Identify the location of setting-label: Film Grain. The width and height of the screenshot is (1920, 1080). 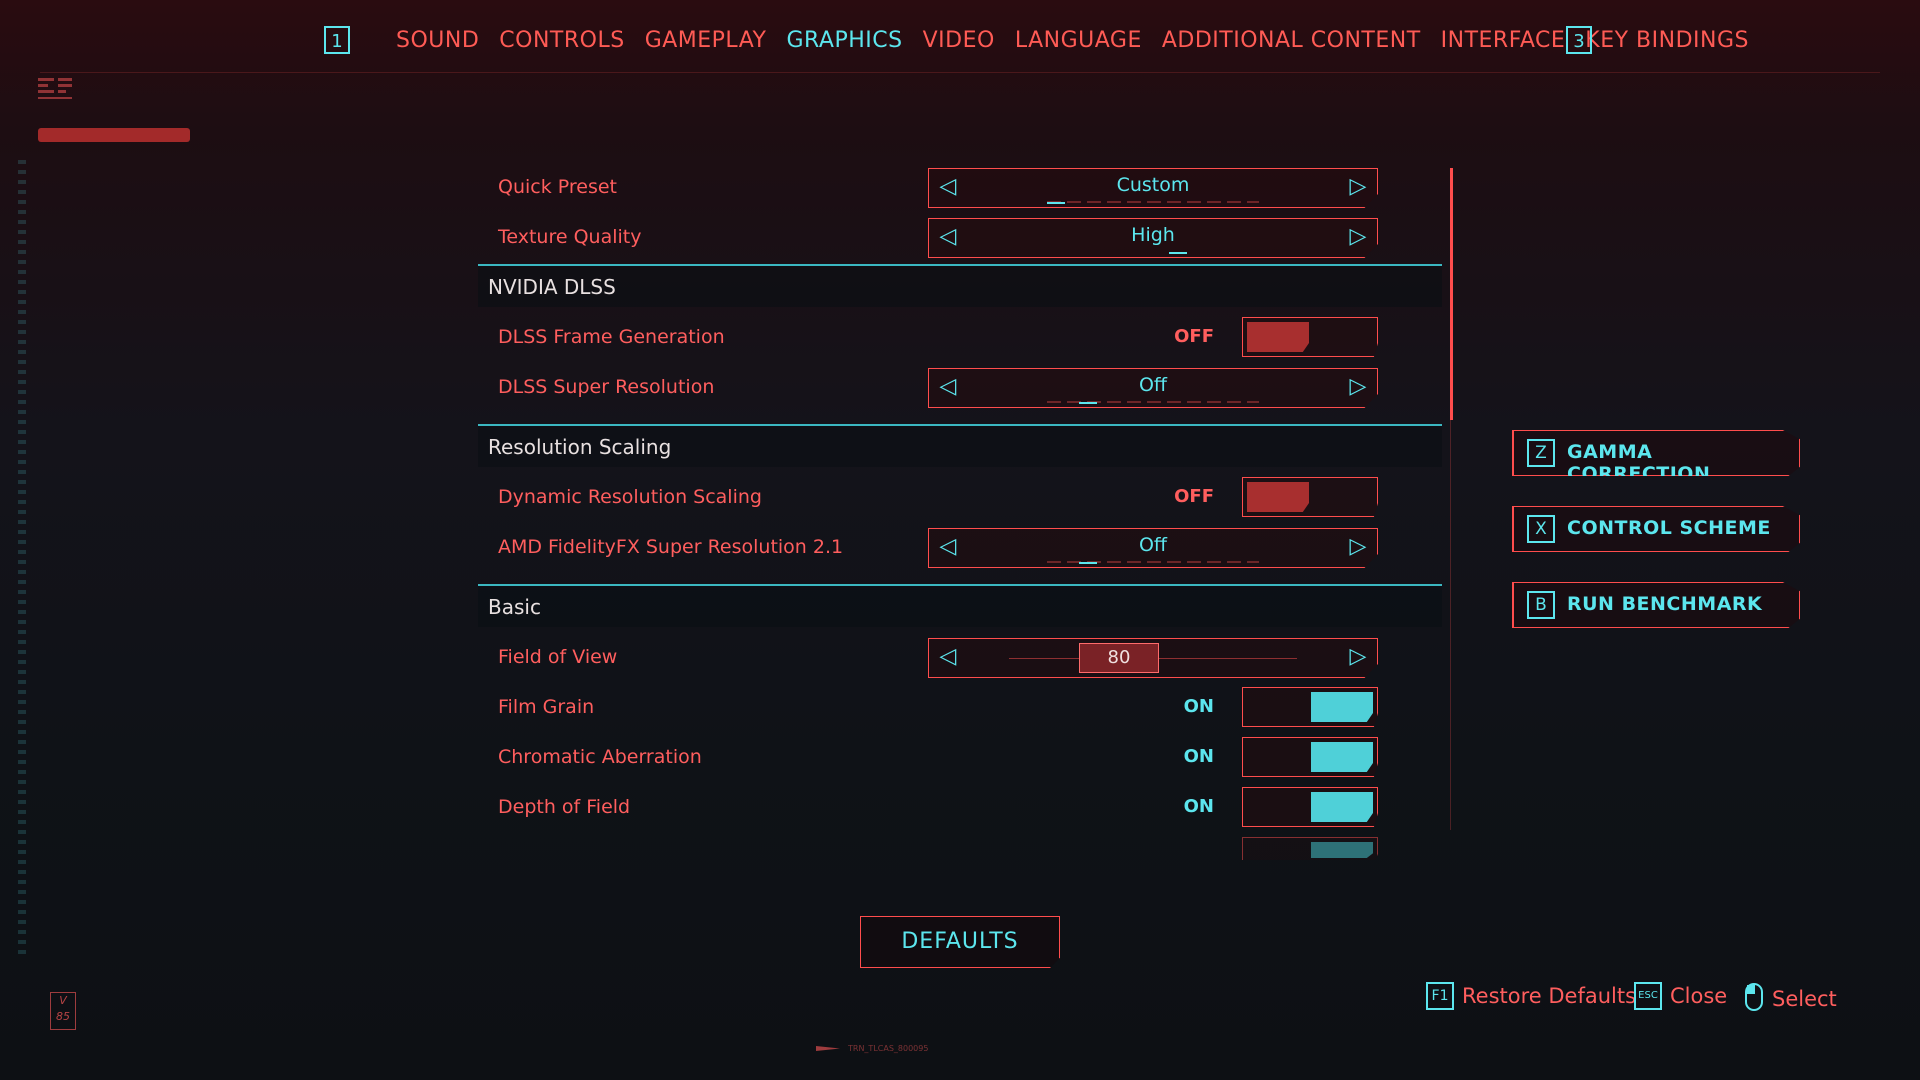
(546, 707).